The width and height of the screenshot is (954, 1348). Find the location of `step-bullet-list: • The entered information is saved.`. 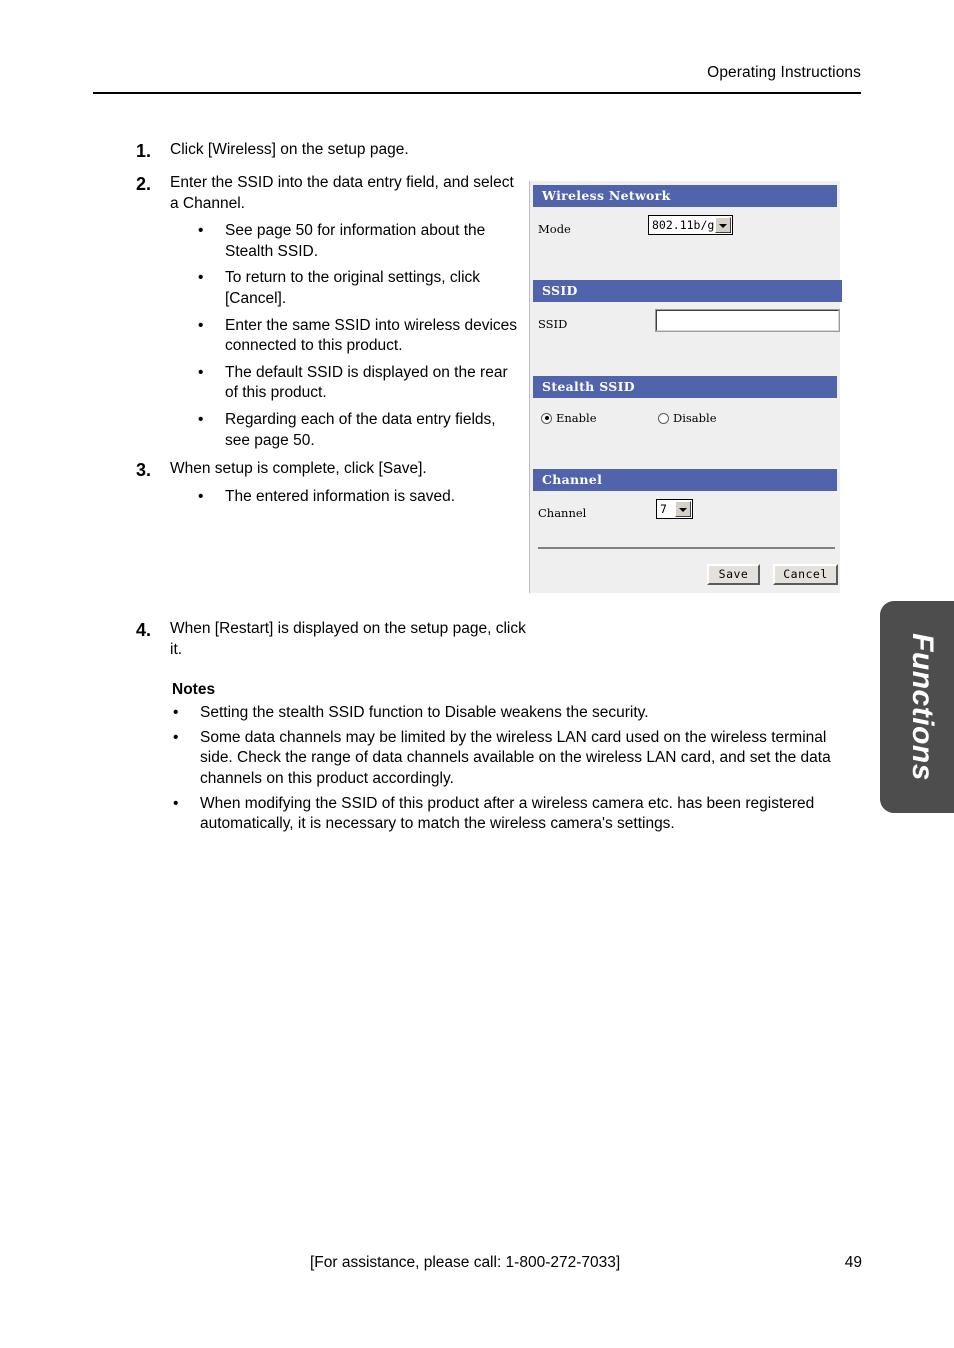

step-bullet-list: • The entered information is saved. is located at coordinates (312, 497).